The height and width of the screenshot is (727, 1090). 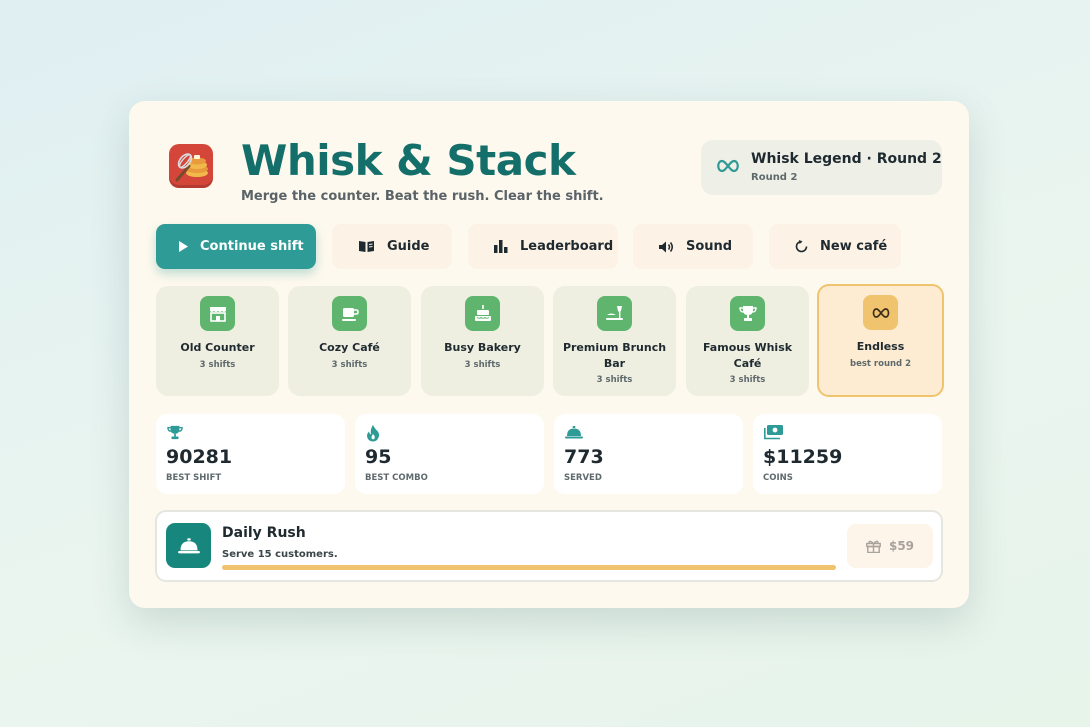 I want to click on daily-rush-description: Serve 15 customers., so click(x=280, y=554).